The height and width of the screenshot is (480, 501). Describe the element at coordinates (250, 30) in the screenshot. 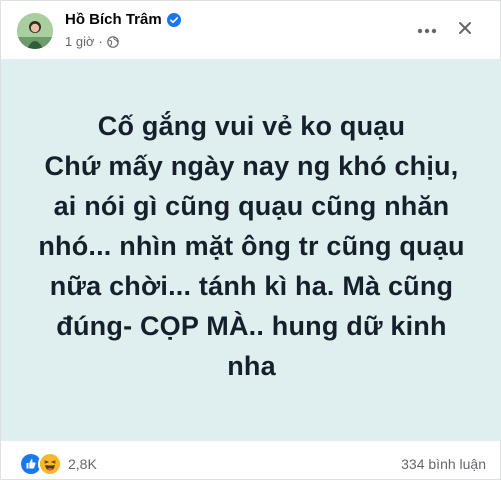

I see `post-header: Hồ Bích Trâm 1 giờ ·` at that location.